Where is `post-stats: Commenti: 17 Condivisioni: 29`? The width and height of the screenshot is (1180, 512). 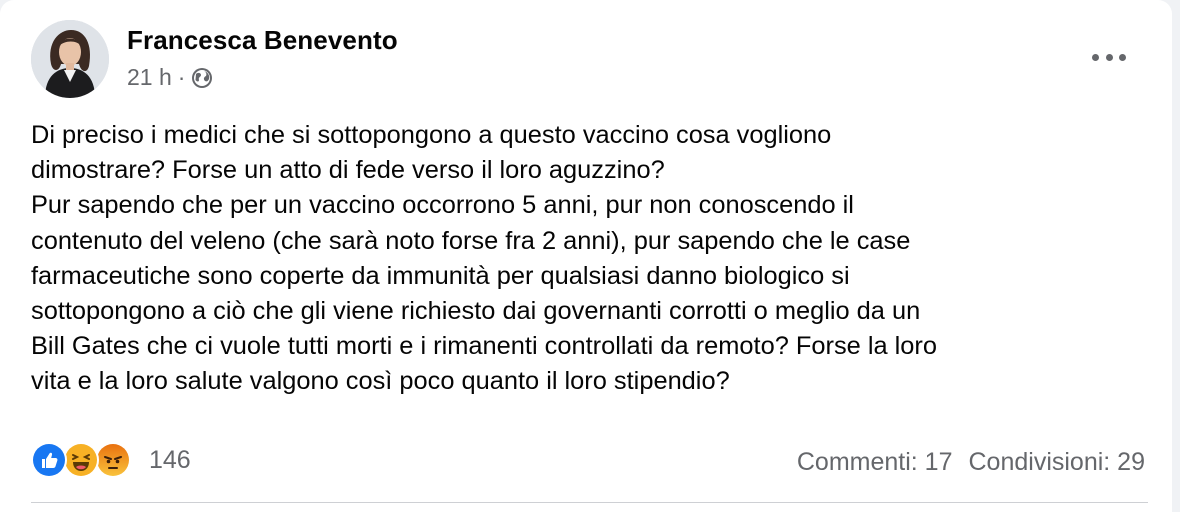 post-stats: Commenti: 17 Condivisioni: 29 is located at coordinates (971, 462).